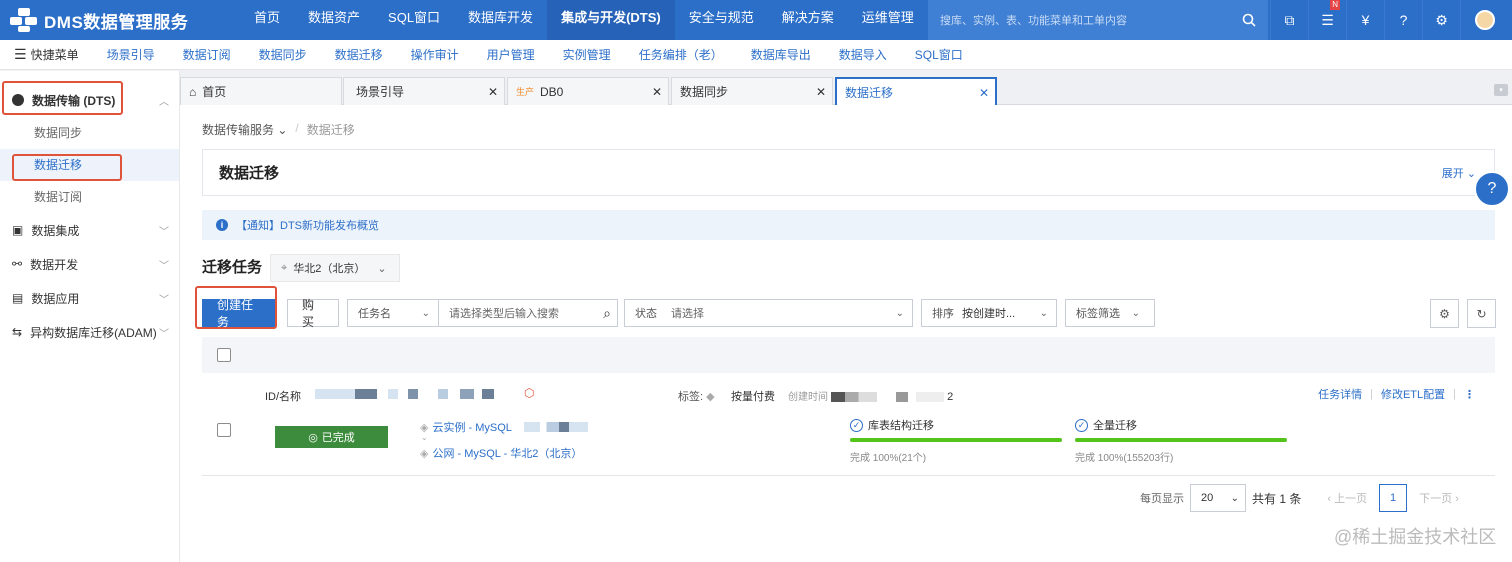  What do you see at coordinates (238, 313) in the screenshot?
I see `create-task-button: 创建任务` at bounding box center [238, 313].